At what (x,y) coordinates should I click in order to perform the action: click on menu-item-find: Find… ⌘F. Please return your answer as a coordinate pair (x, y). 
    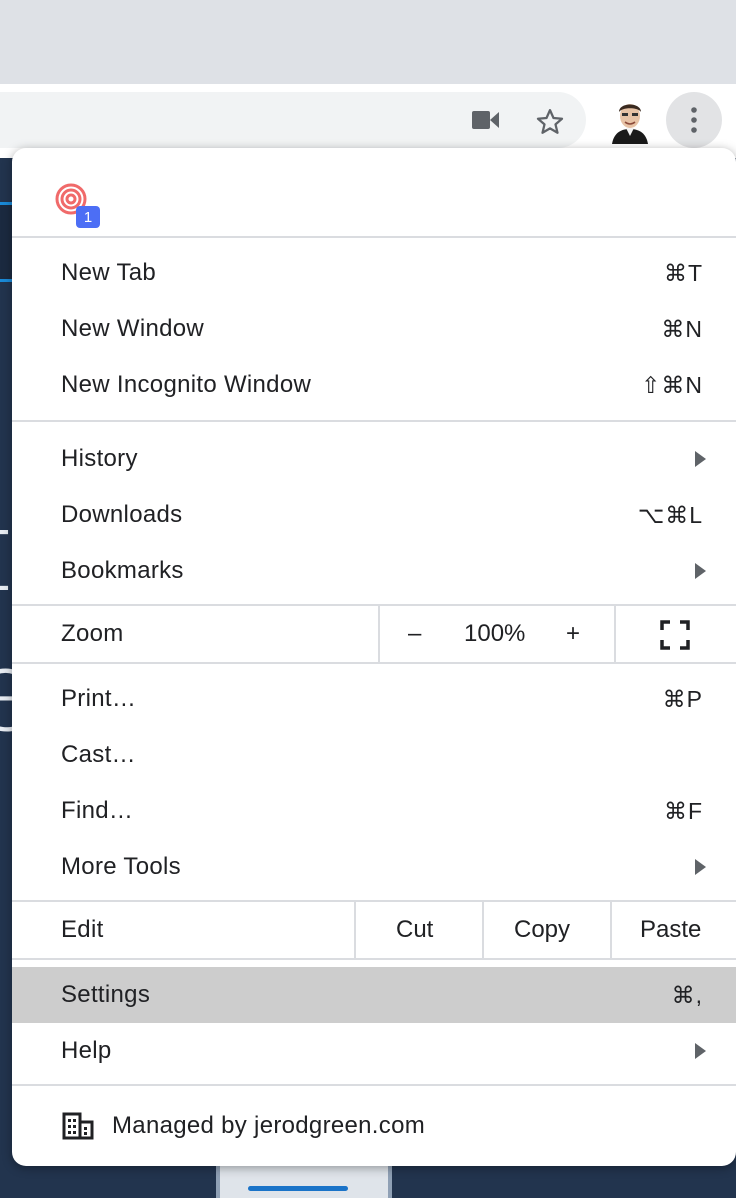
    Looking at the image, I should click on (374, 811).